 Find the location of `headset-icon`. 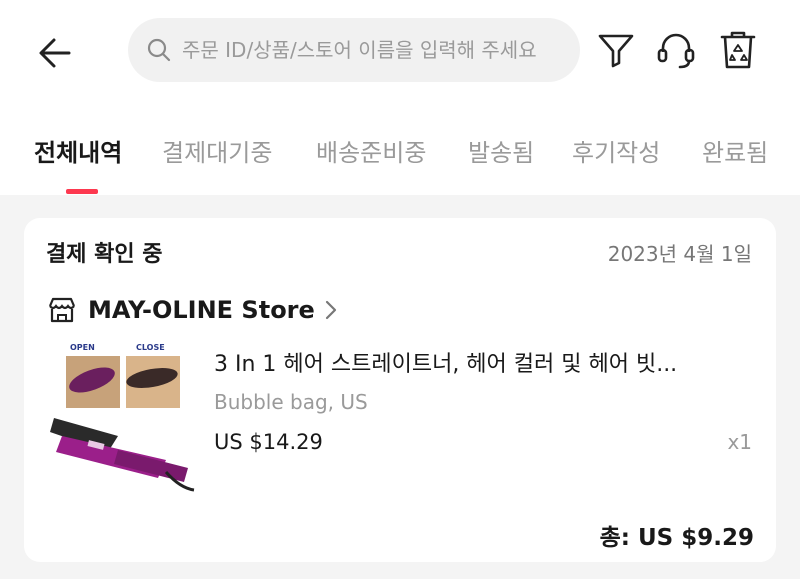

headset-icon is located at coordinates (676, 51).